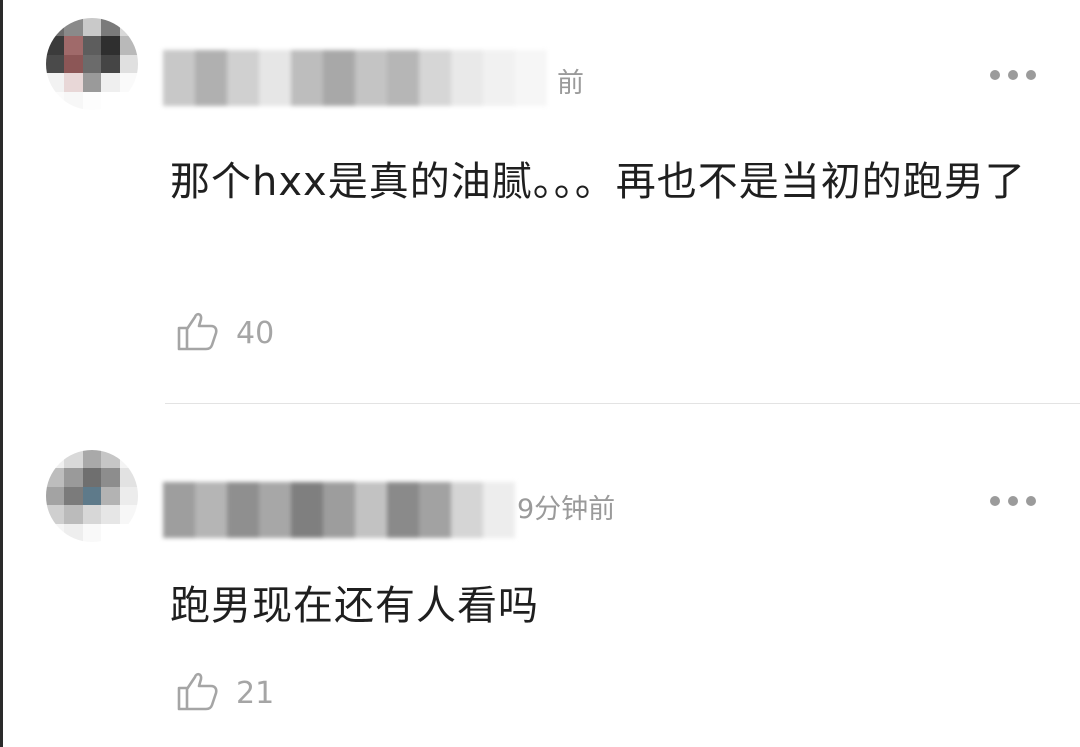  I want to click on screen-edge, so click(1, 373).